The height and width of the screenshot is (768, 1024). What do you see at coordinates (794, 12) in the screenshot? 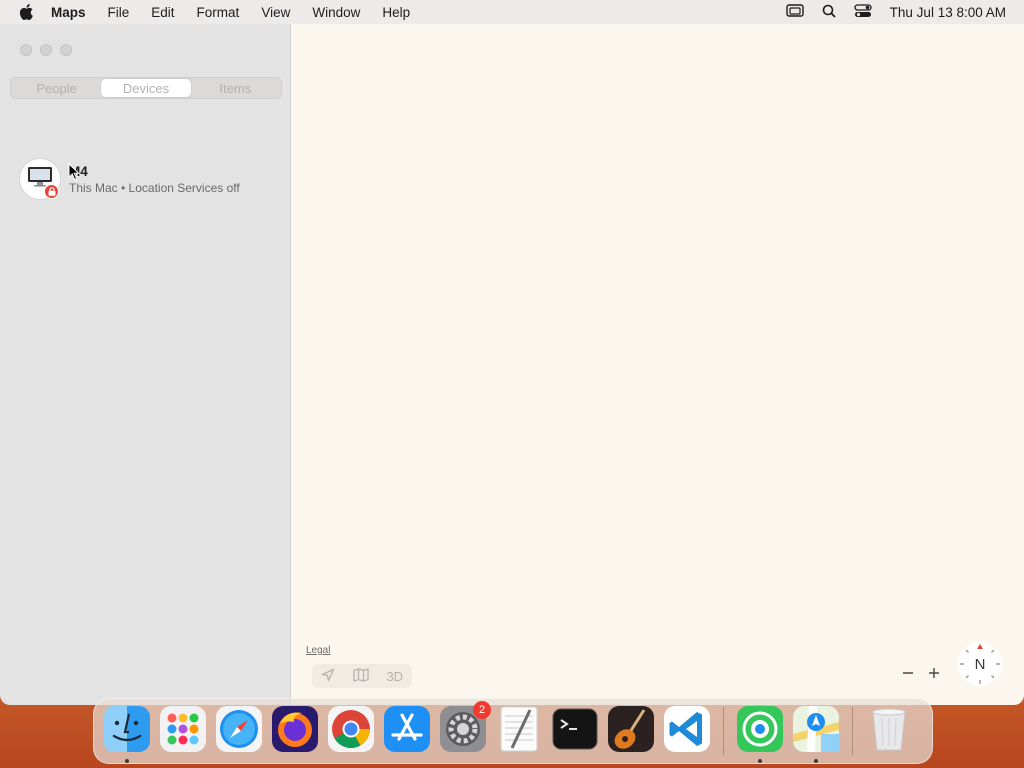
I see `screen-mirroring-icon` at bounding box center [794, 12].